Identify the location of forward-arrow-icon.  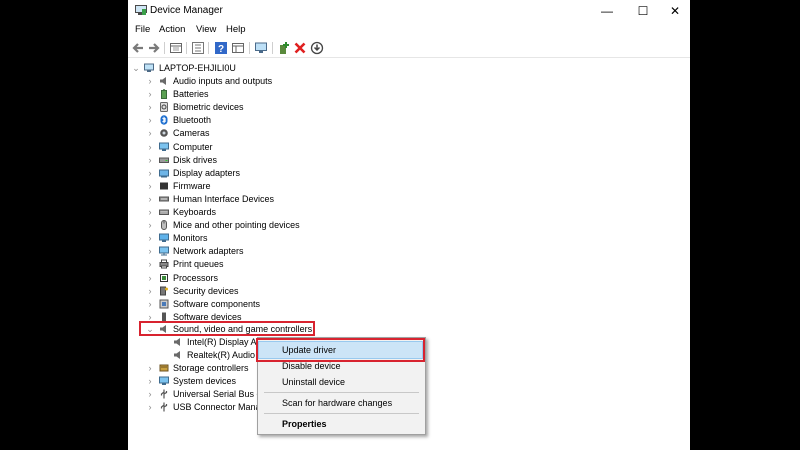
(154, 48).